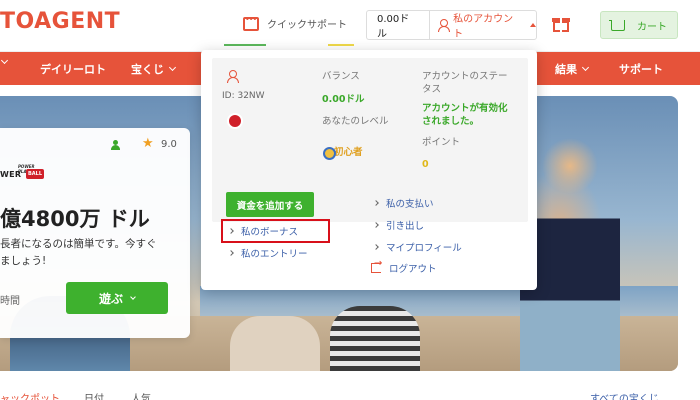 The width and height of the screenshot is (700, 400). I want to click on status-label-line: タス, so click(432, 89).